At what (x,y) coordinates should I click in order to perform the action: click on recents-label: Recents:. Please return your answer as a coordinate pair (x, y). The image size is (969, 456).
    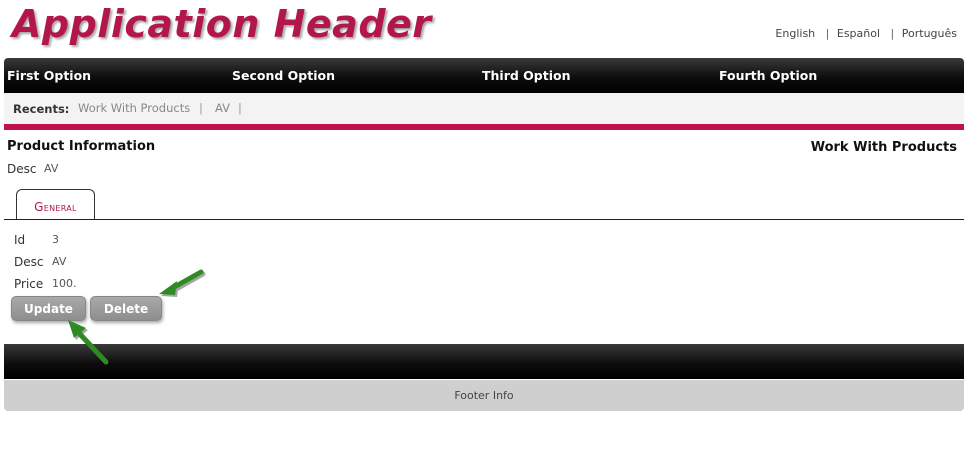
    Looking at the image, I should click on (41, 109).